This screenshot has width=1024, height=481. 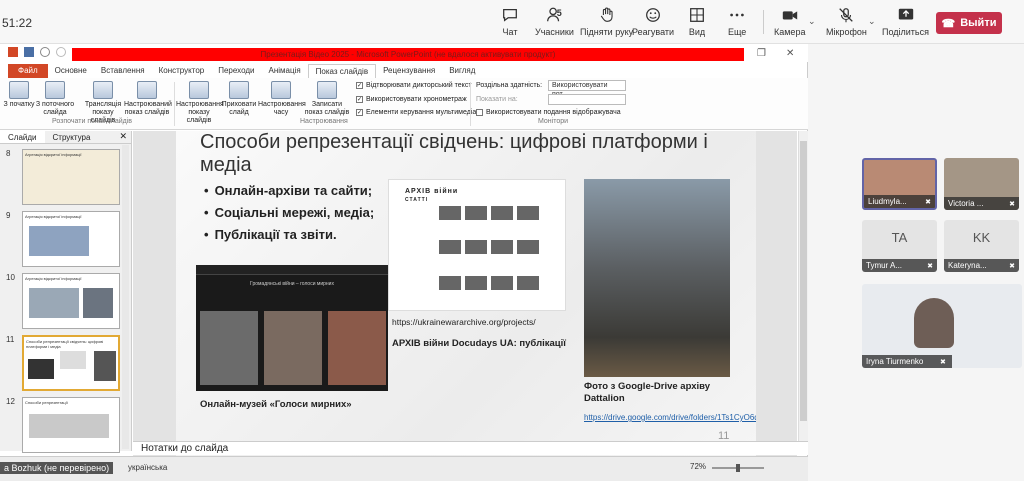 What do you see at coordinates (28, 71) in the screenshot?
I see `tab-file: Файл` at bounding box center [28, 71].